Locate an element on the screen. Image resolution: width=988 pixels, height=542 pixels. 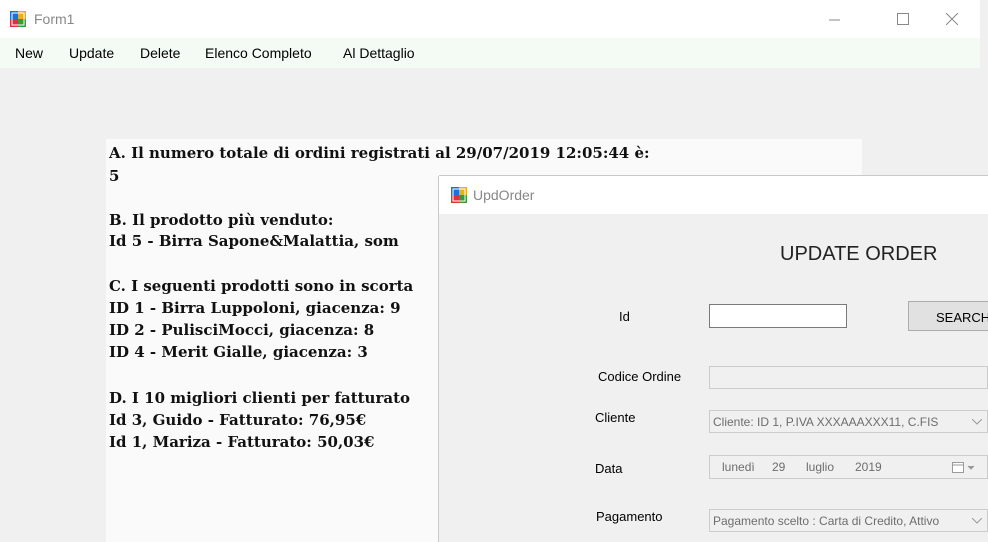
maximize-icon is located at coordinates (903, 19).